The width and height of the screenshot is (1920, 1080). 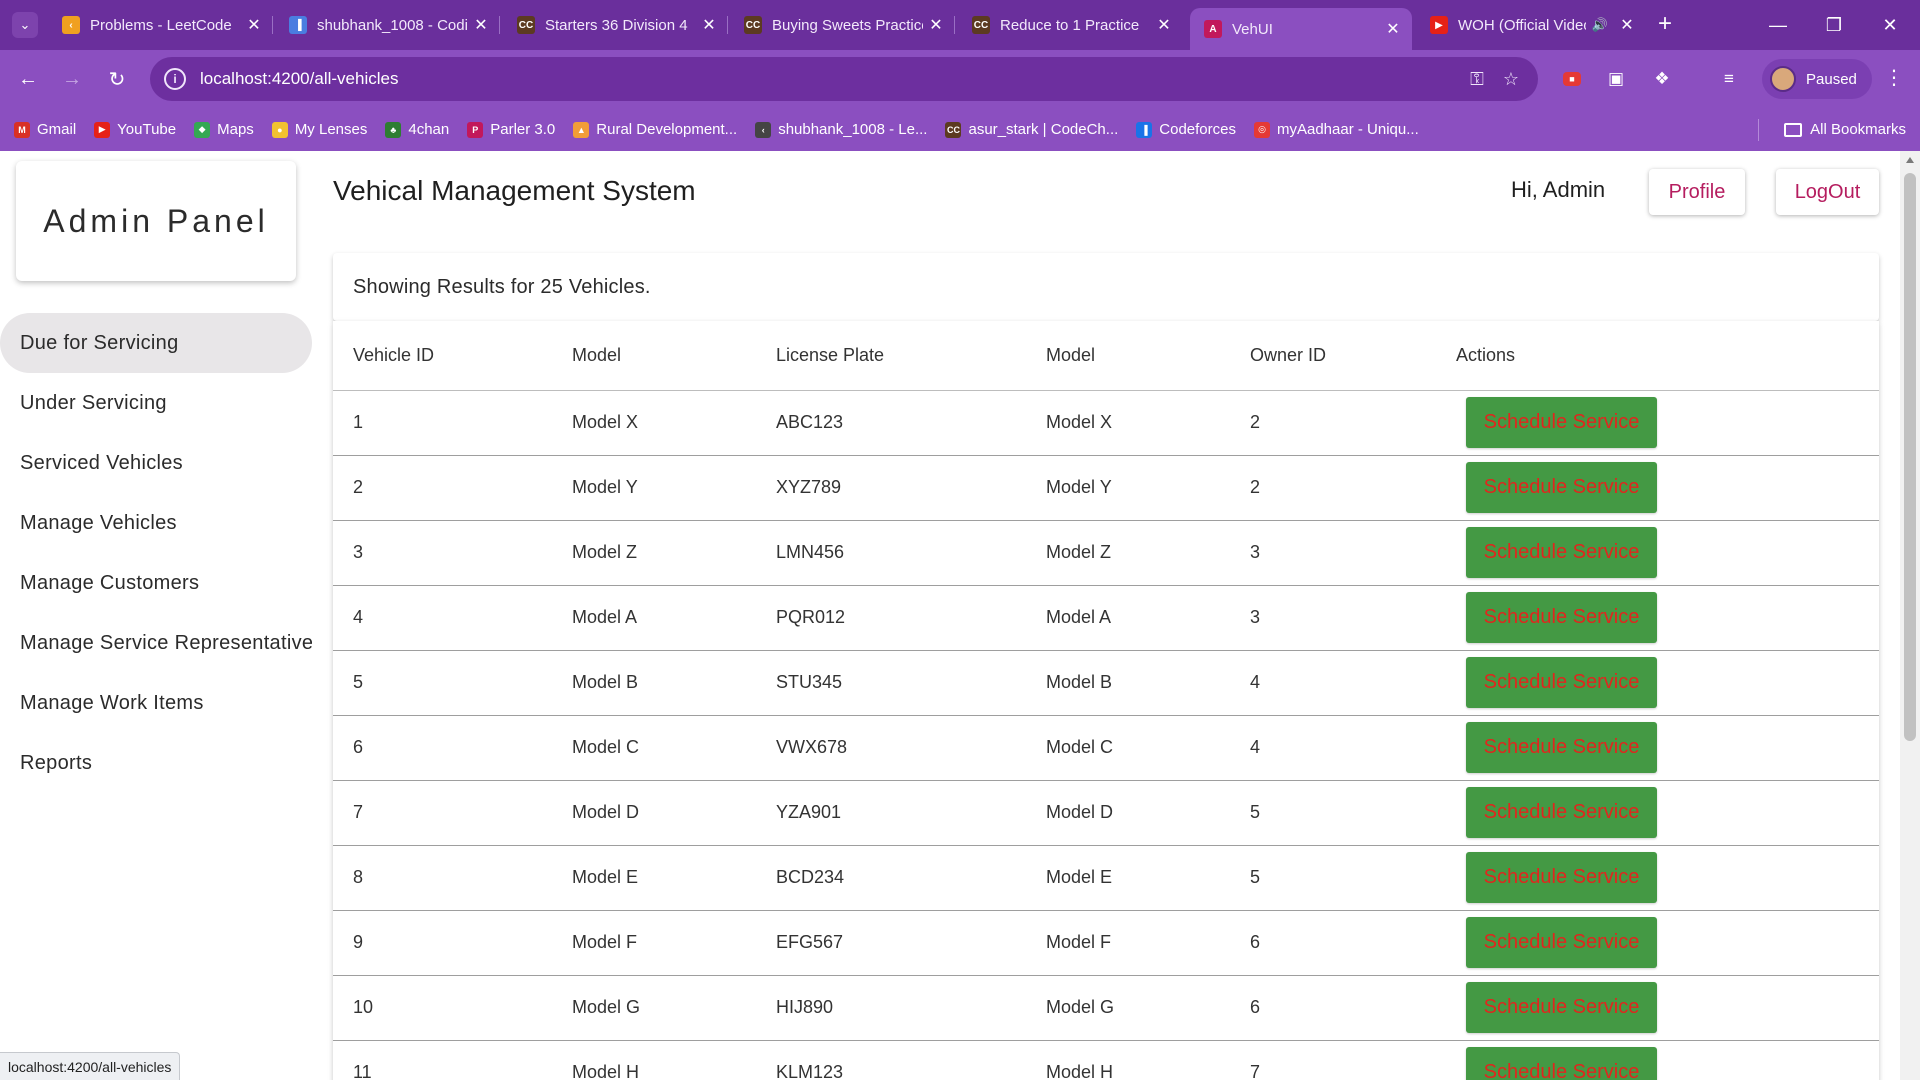 What do you see at coordinates (1697, 192) in the screenshot?
I see `profile-button: Profile` at bounding box center [1697, 192].